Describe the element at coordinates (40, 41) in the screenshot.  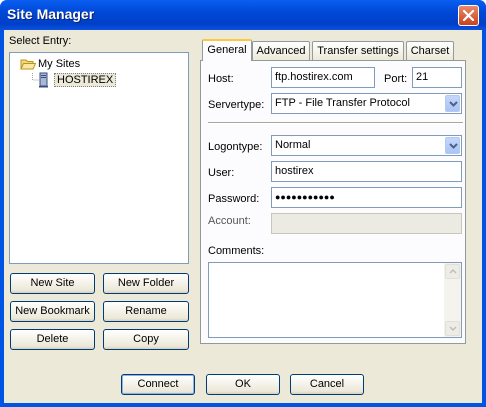
I see `select-entry-label: Select Entry:` at that location.